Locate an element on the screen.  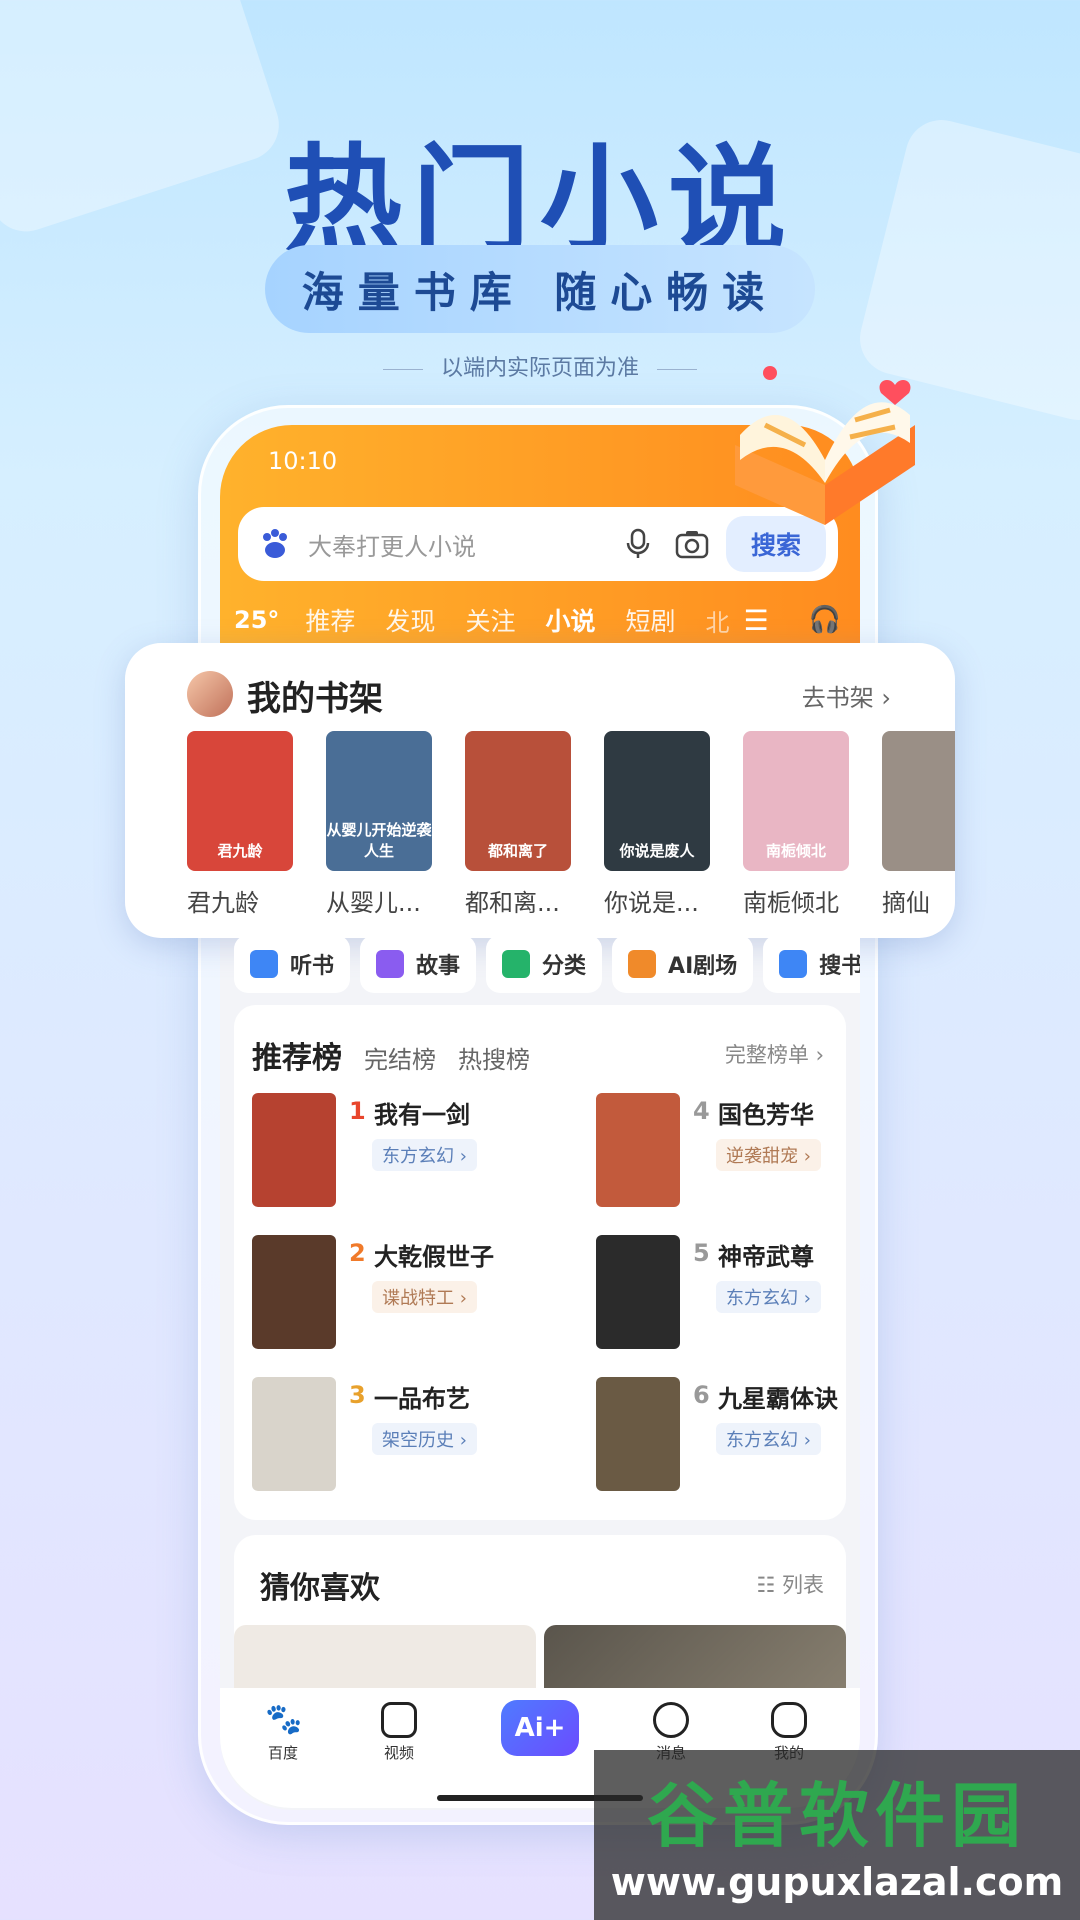
book-cover-text: 都和离了 is located at coordinates (517, 851).